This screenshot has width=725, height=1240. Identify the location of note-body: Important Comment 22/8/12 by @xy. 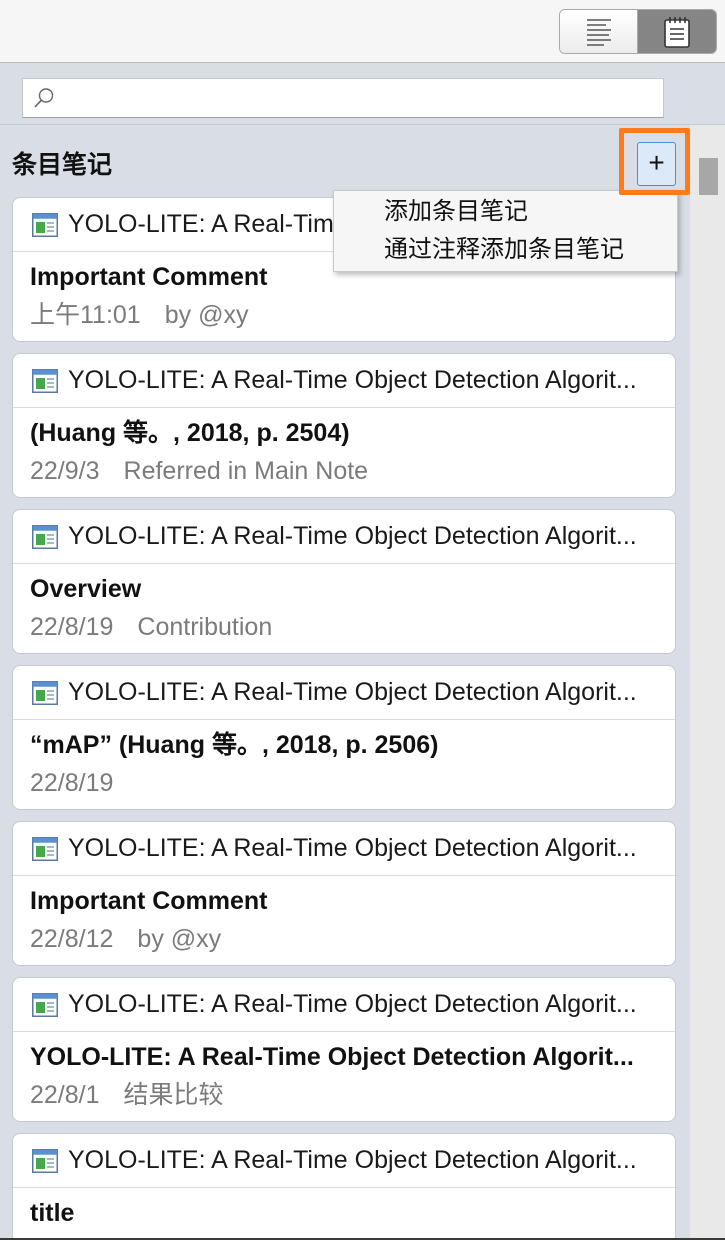
(344, 915).